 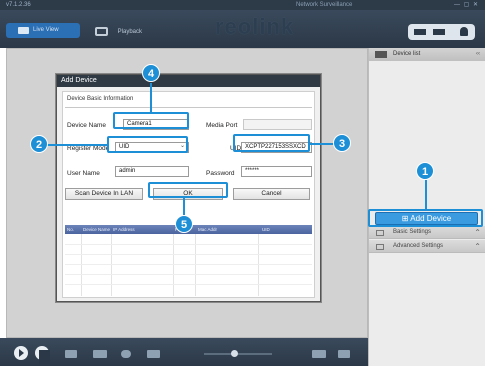 I want to click on user-name-label: User Name, so click(x=83, y=173).